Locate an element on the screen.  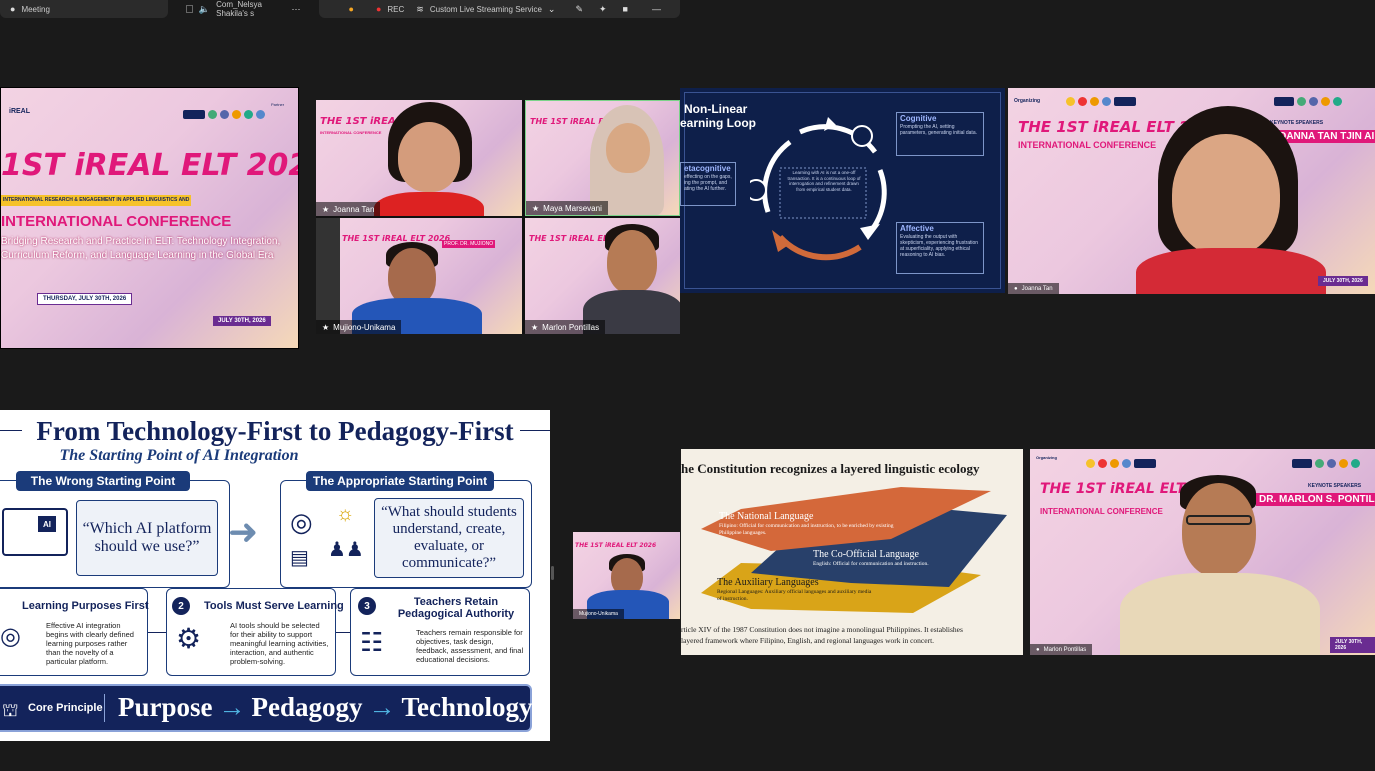
teacher-icon: ☷ is located at coordinates (372, 642).